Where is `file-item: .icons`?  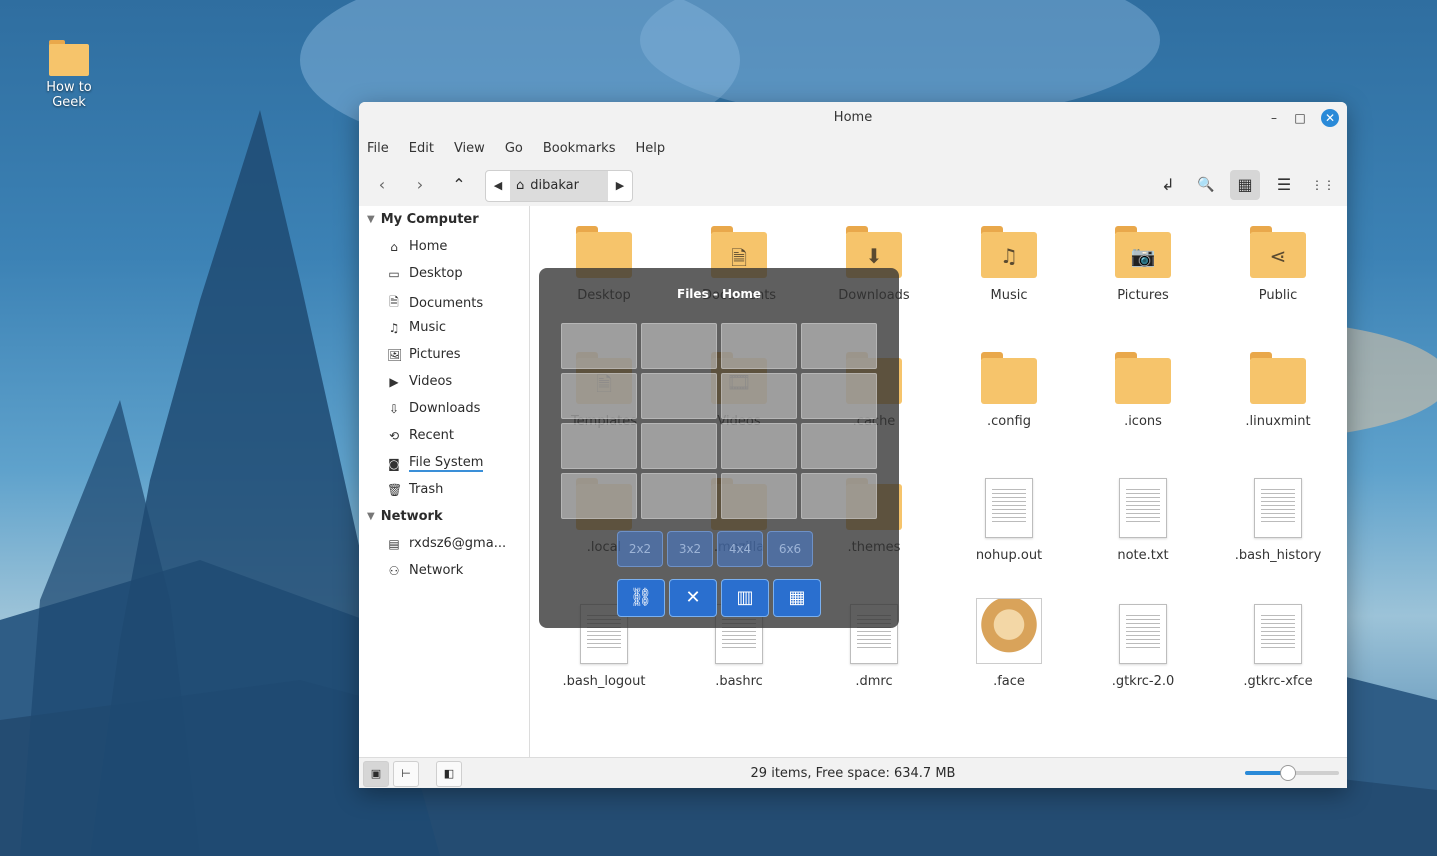 file-item: .icons is located at coordinates (1143, 390).